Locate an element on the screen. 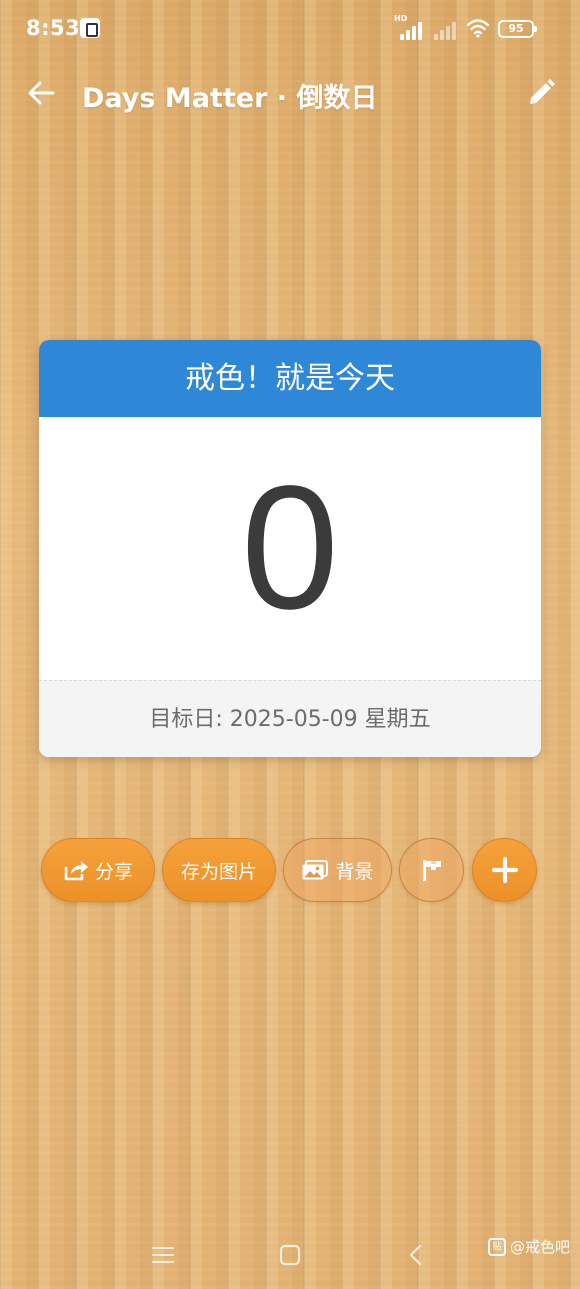 The height and width of the screenshot is (1289, 580). home-nav-button is located at coordinates (290, 1255).